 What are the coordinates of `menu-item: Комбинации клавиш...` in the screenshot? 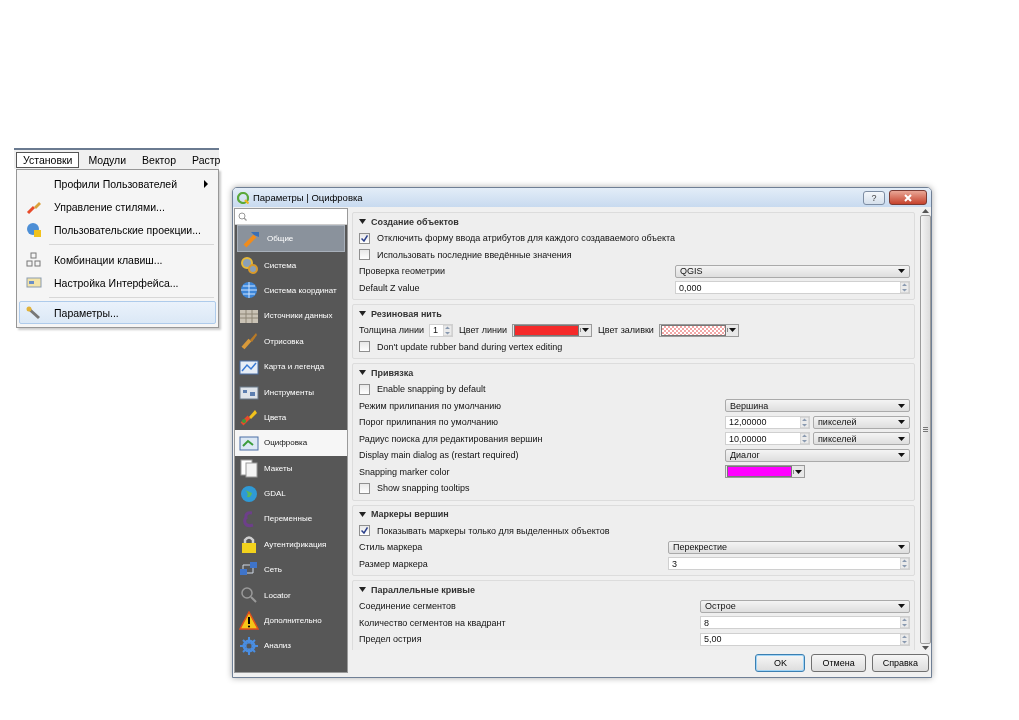 It's located at (117, 259).